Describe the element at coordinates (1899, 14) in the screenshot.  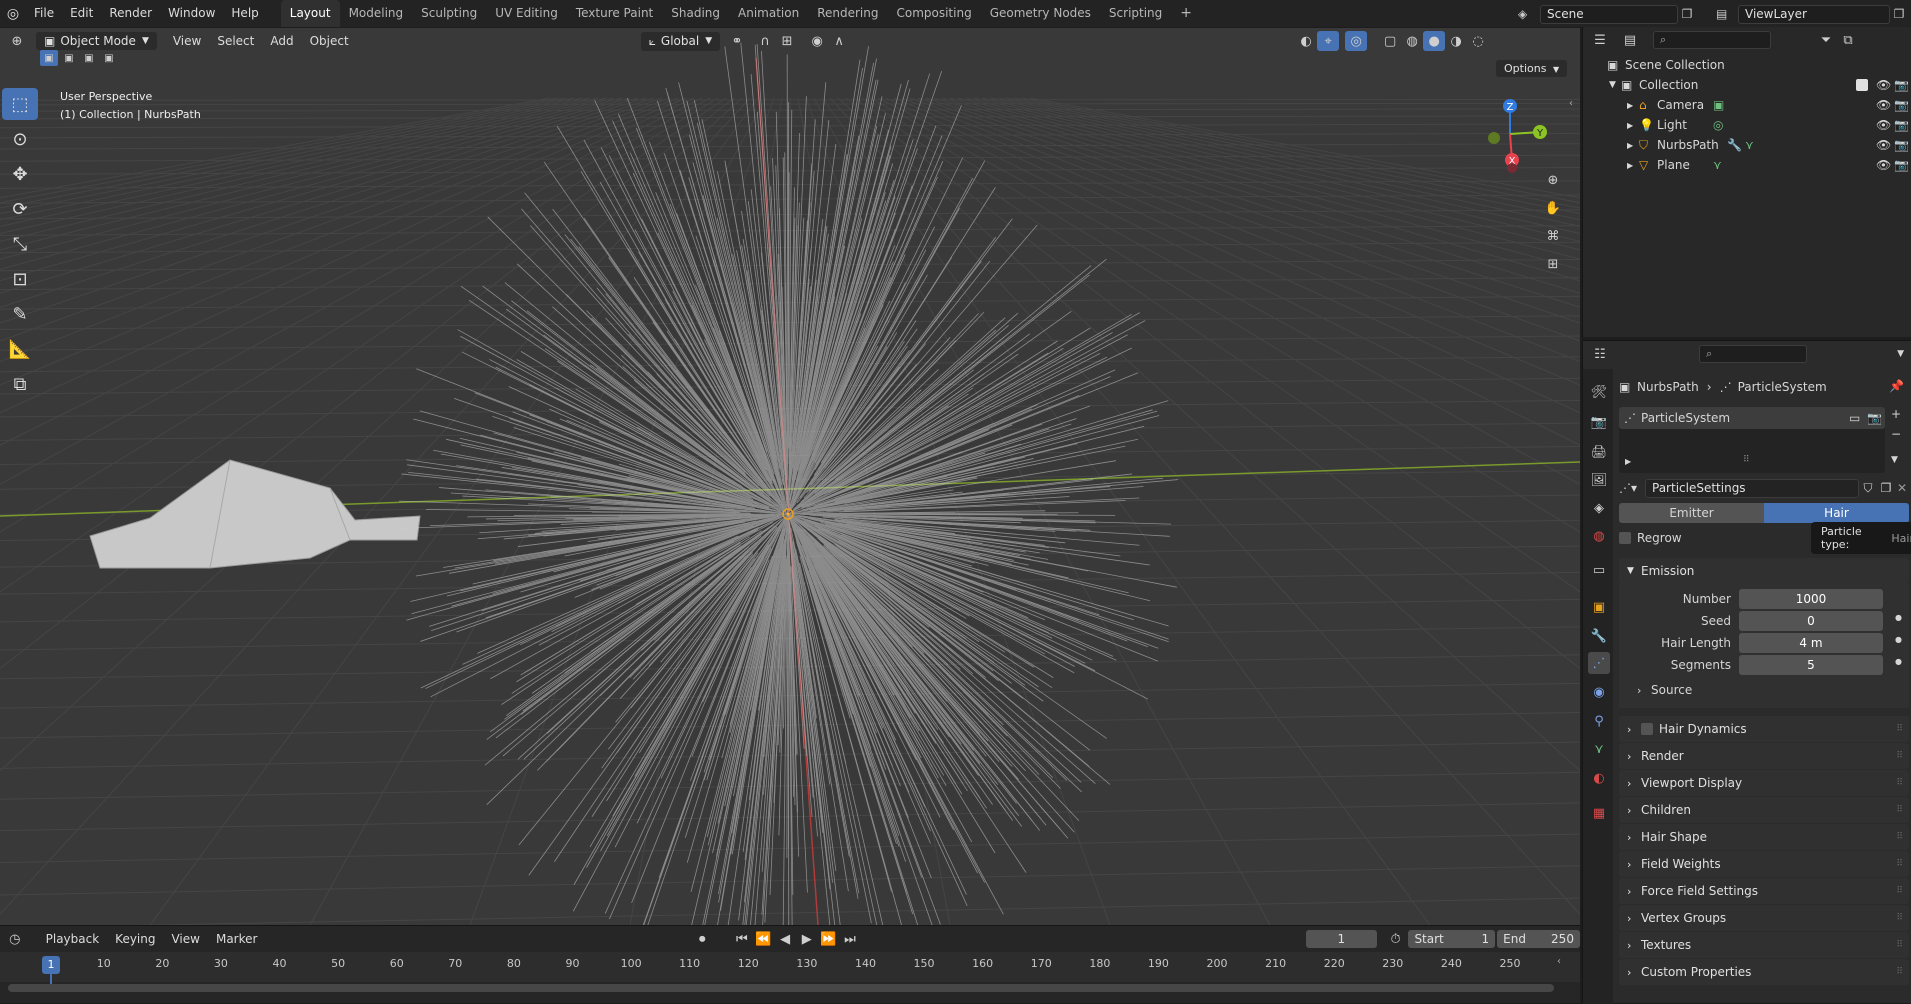
I see `new-view-layer-icon: ❐` at that location.